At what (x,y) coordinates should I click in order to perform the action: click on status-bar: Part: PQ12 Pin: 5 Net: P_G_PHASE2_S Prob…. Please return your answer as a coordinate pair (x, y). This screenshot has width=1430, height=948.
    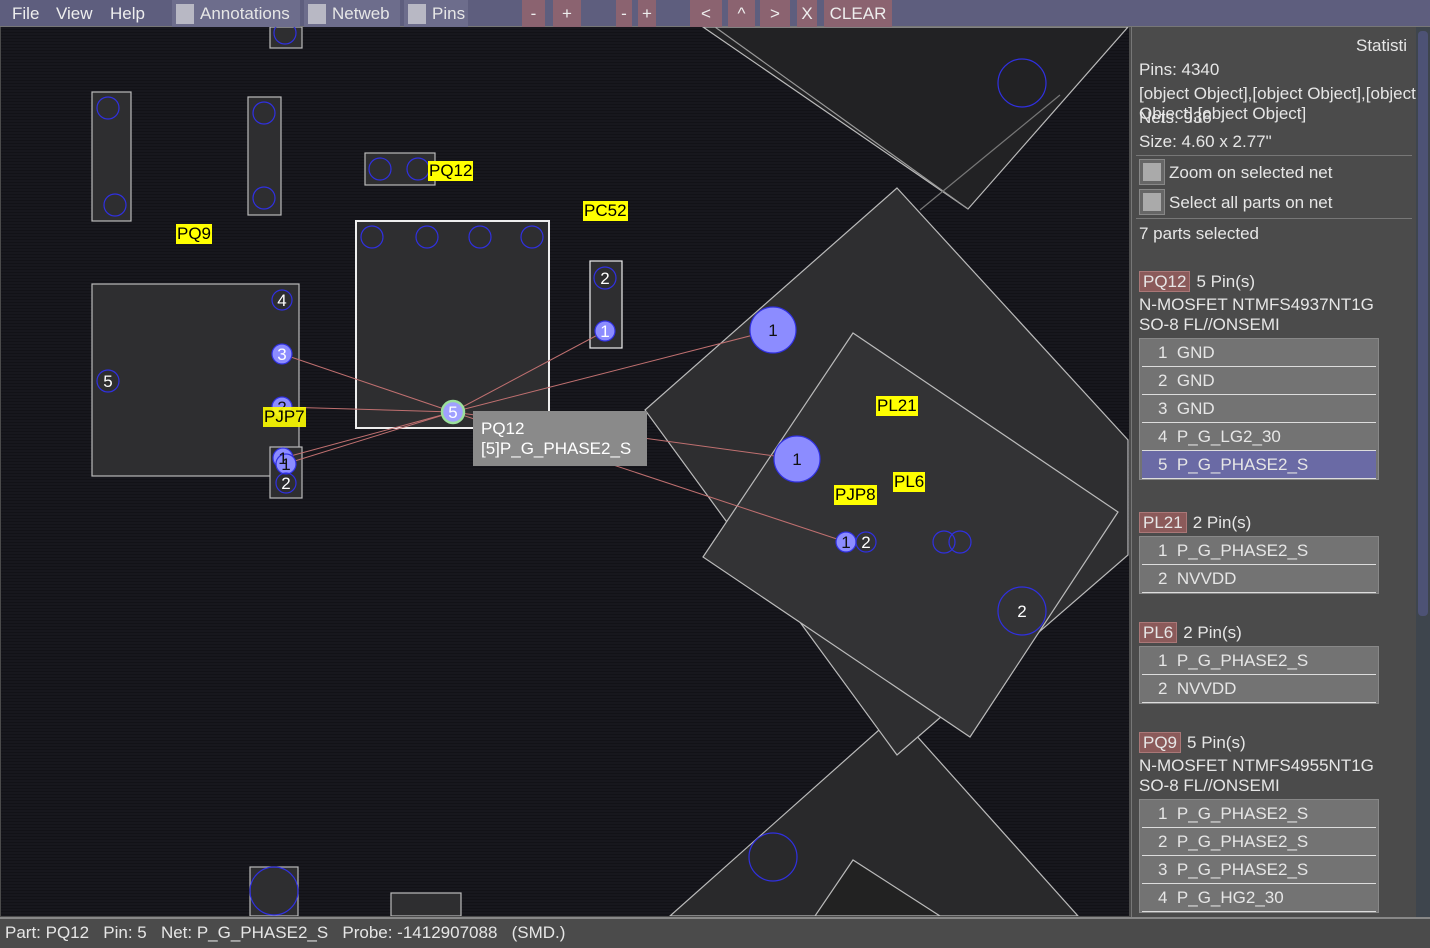
    Looking at the image, I should click on (715, 932).